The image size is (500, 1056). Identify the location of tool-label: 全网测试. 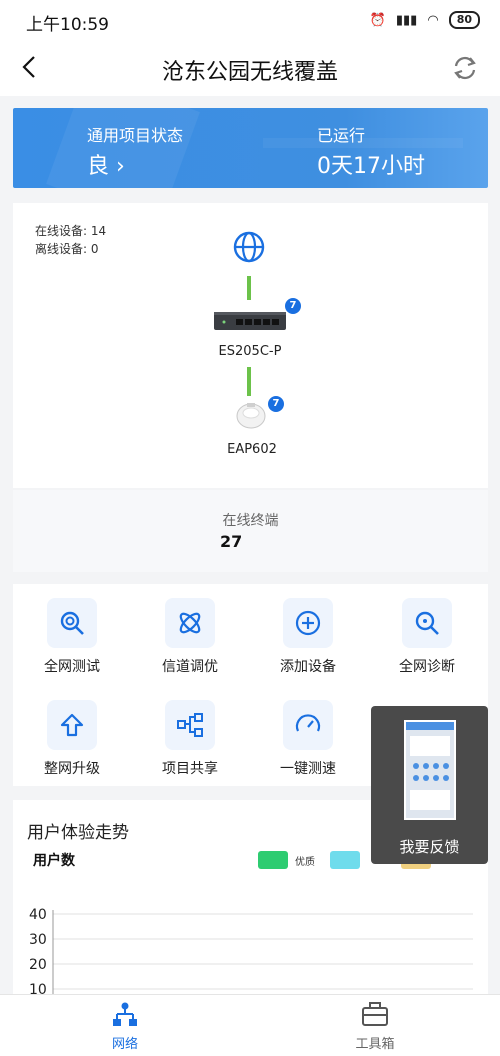
(72, 667).